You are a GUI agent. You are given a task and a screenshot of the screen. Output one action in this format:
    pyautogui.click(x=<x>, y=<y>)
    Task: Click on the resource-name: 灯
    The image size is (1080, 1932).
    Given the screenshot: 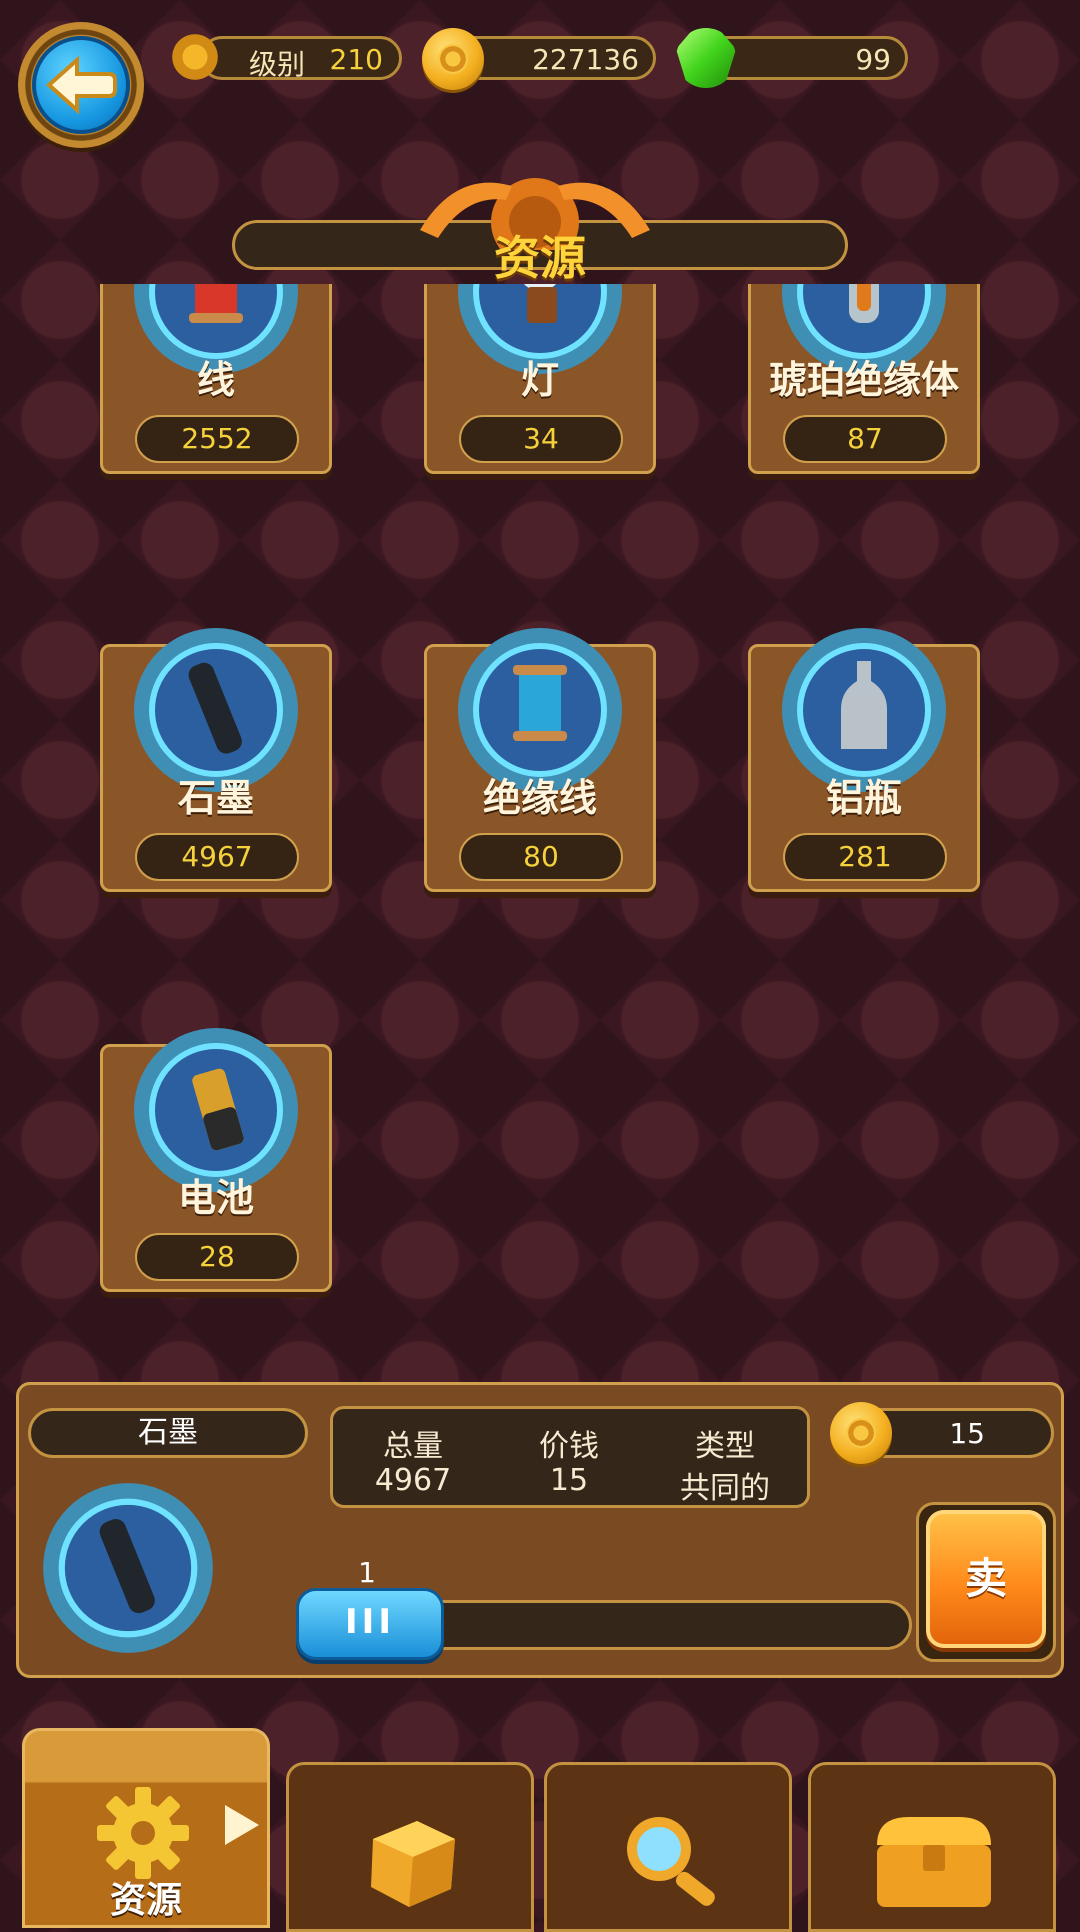 What is the action you would take?
    pyautogui.click(x=539, y=380)
    